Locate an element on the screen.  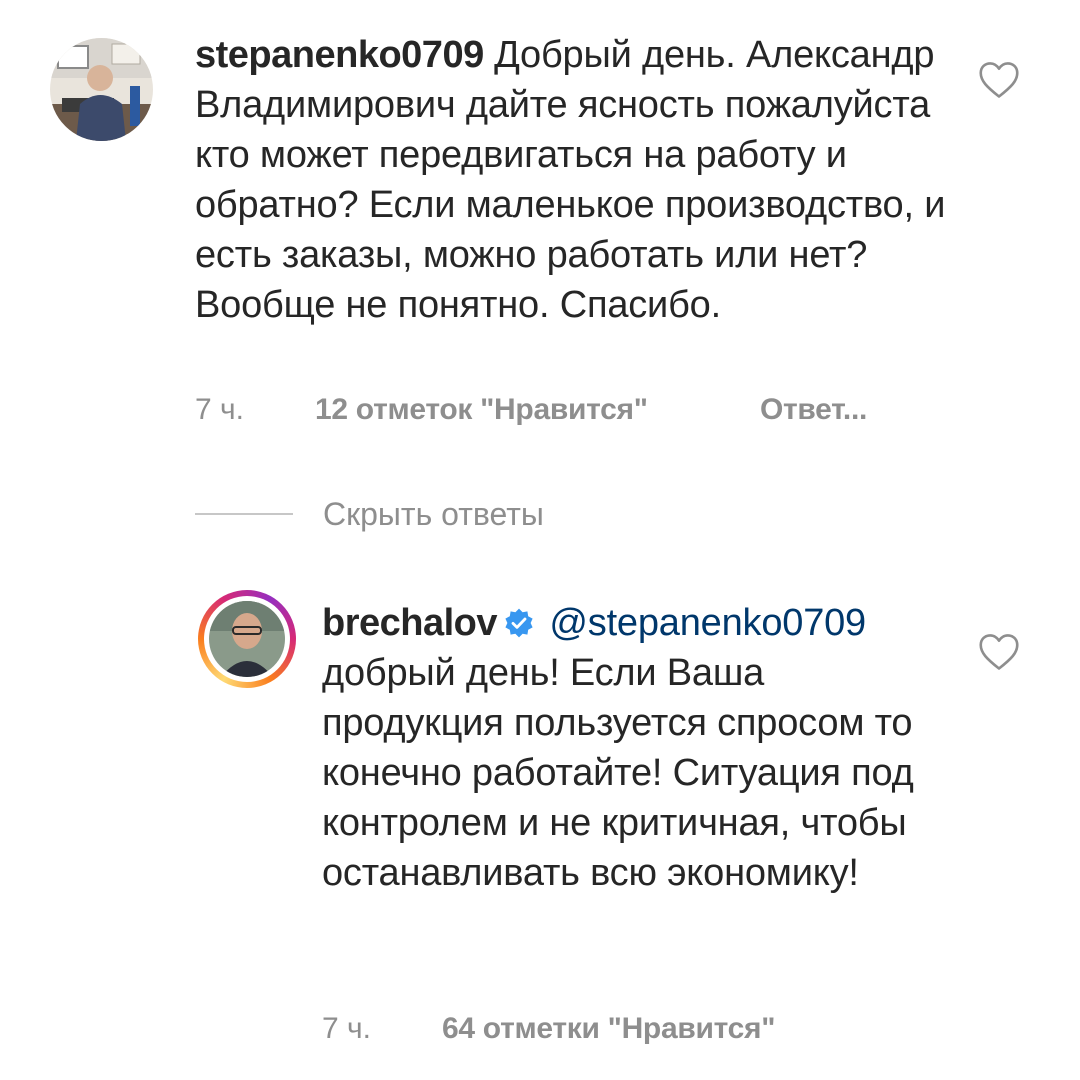
reply-meta: 7 ч. 64 отметки "Нравится" is located at coordinates (637, 1032).